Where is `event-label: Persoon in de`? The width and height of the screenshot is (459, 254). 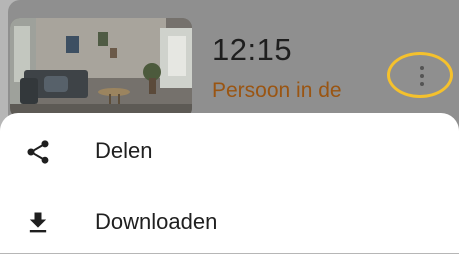 event-label: Persoon in de is located at coordinates (277, 90).